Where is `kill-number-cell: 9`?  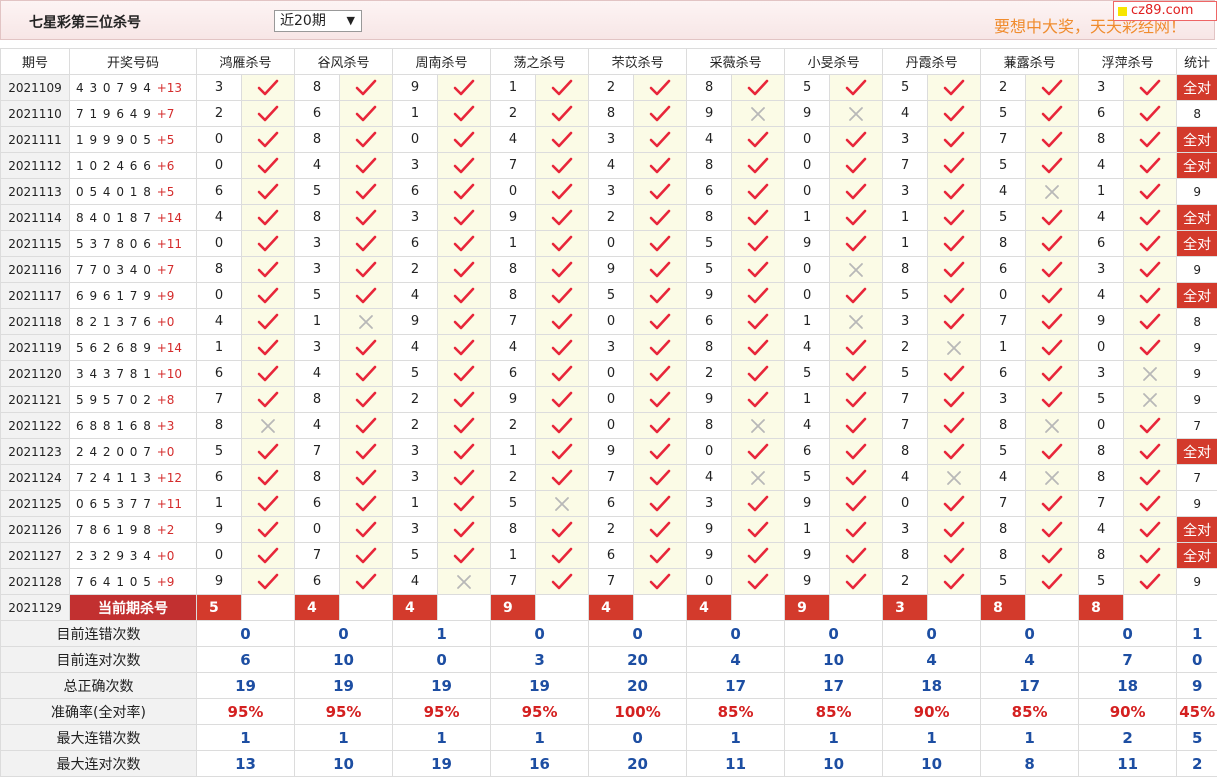
kill-number-cell: 9 is located at coordinates (513, 399).